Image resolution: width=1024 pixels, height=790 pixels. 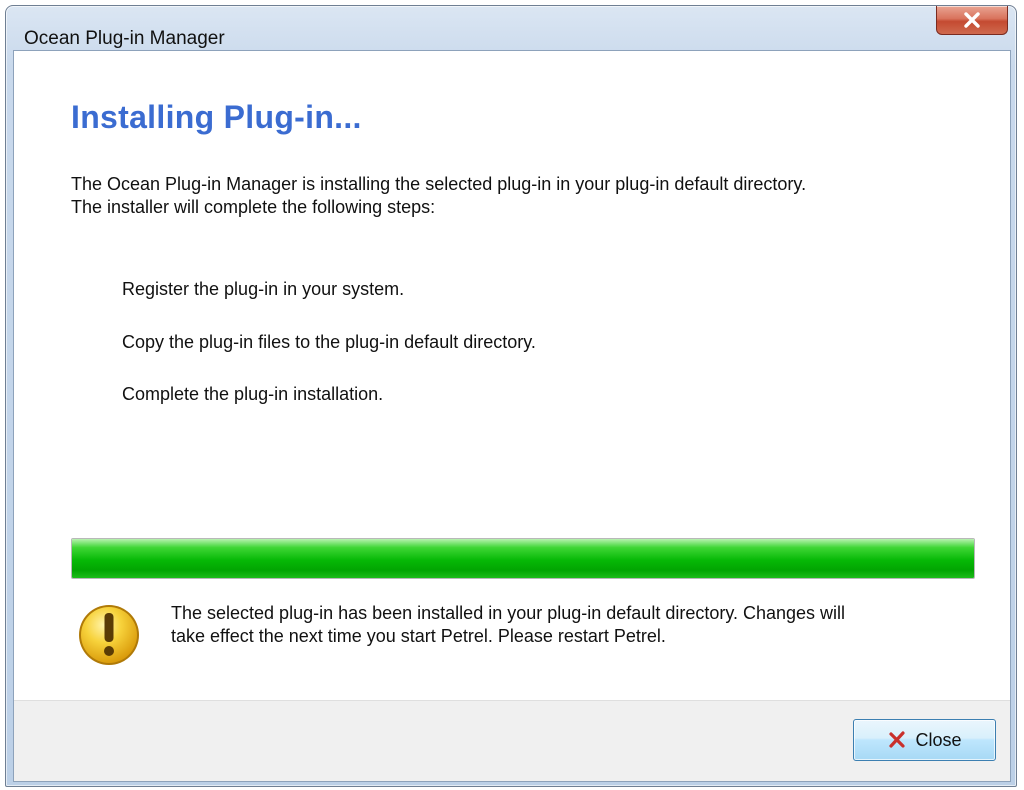 I want to click on progress-bar, so click(x=523, y=558).